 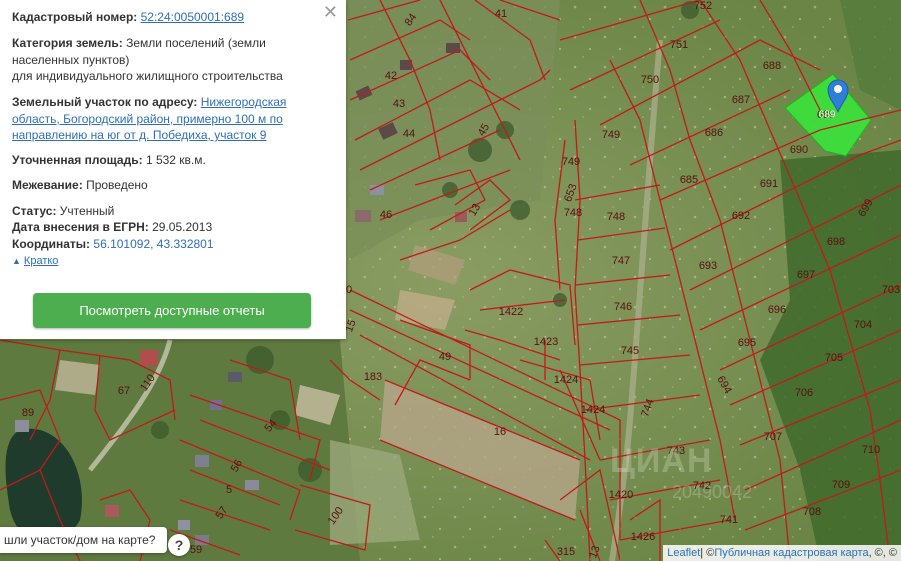 I want to click on area-row: Уточненная площадь: 1 532 кв.м., so click(x=159, y=160).